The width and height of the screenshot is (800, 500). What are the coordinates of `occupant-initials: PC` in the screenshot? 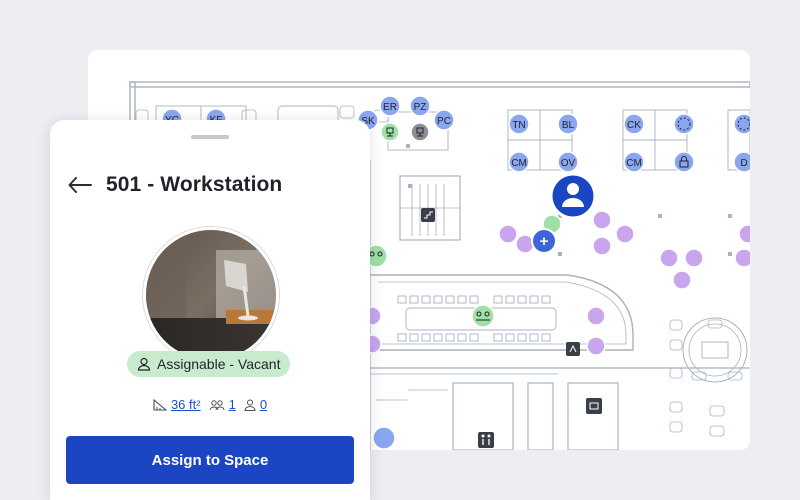 It's located at (444, 121).